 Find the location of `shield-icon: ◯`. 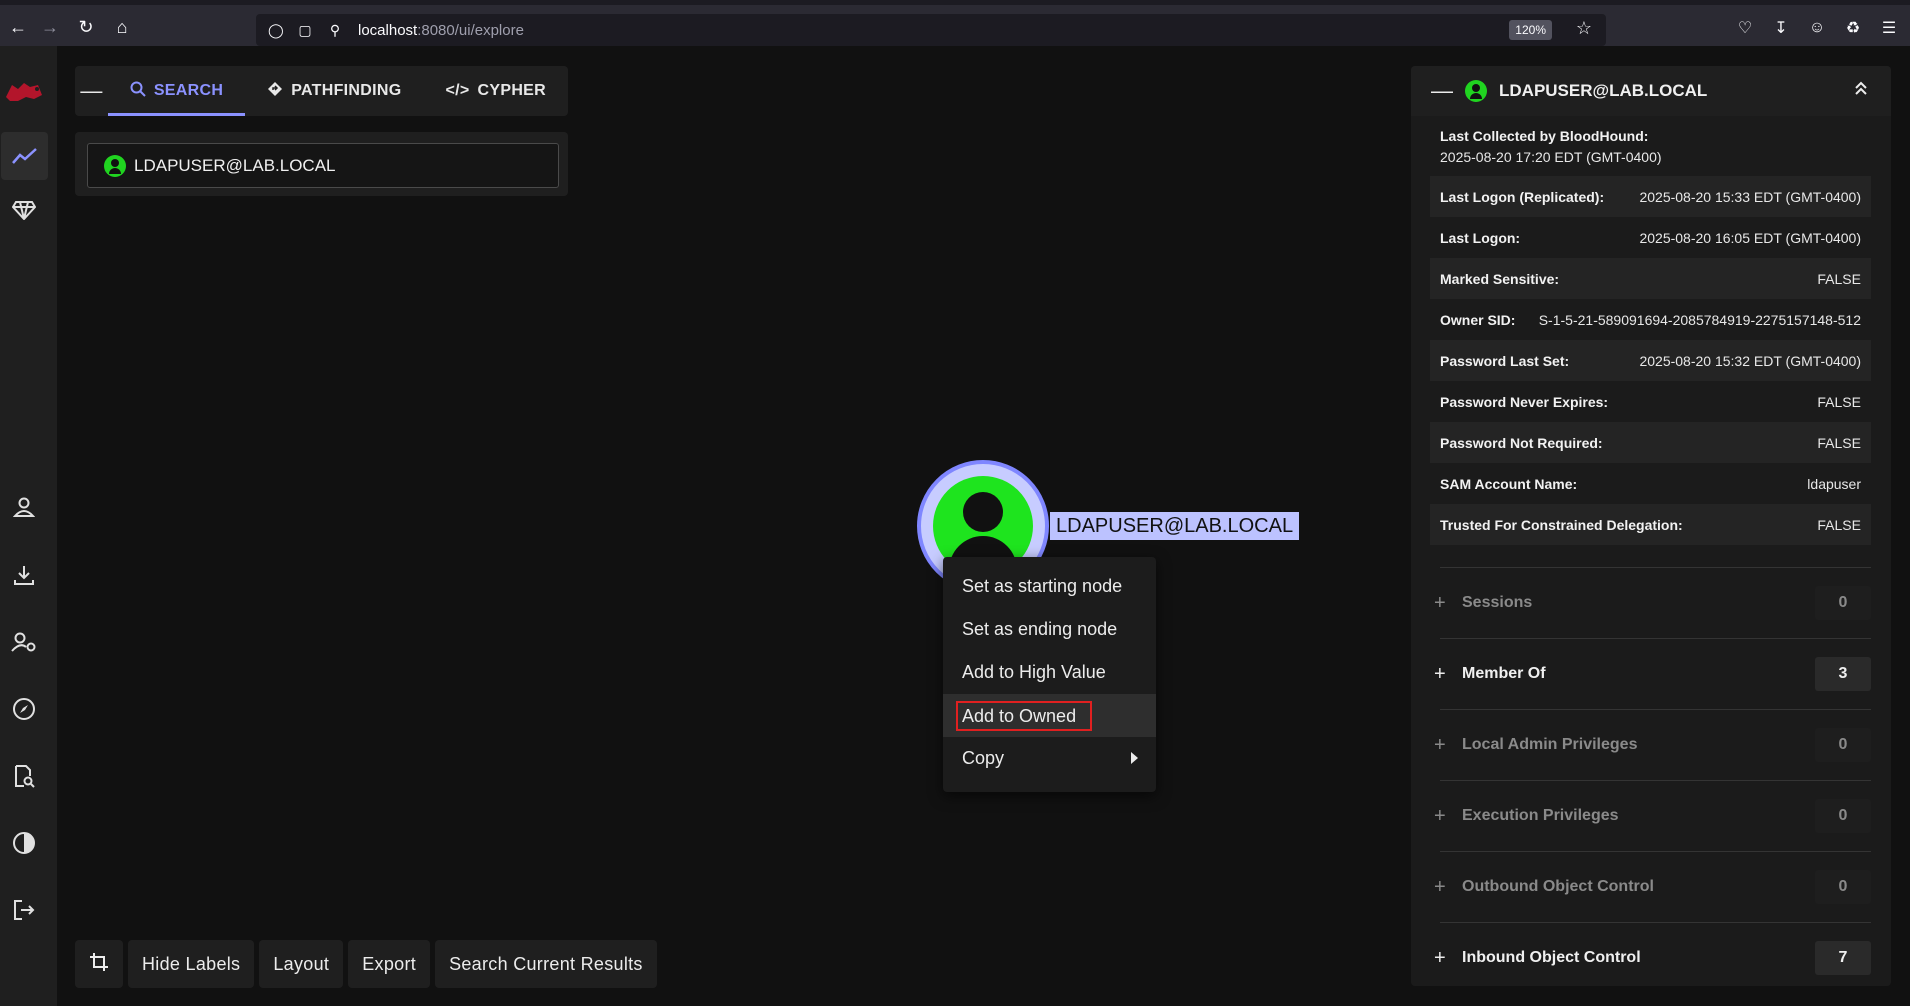

shield-icon: ◯ is located at coordinates (276, 30).